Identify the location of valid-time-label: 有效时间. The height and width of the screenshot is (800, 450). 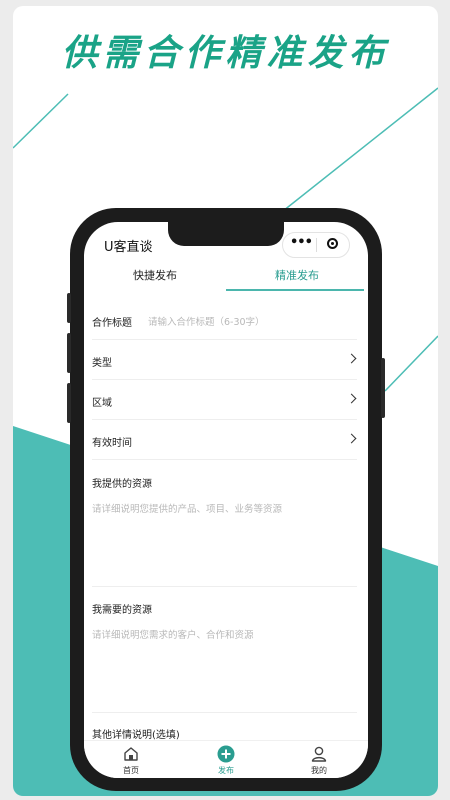
(112, 443).